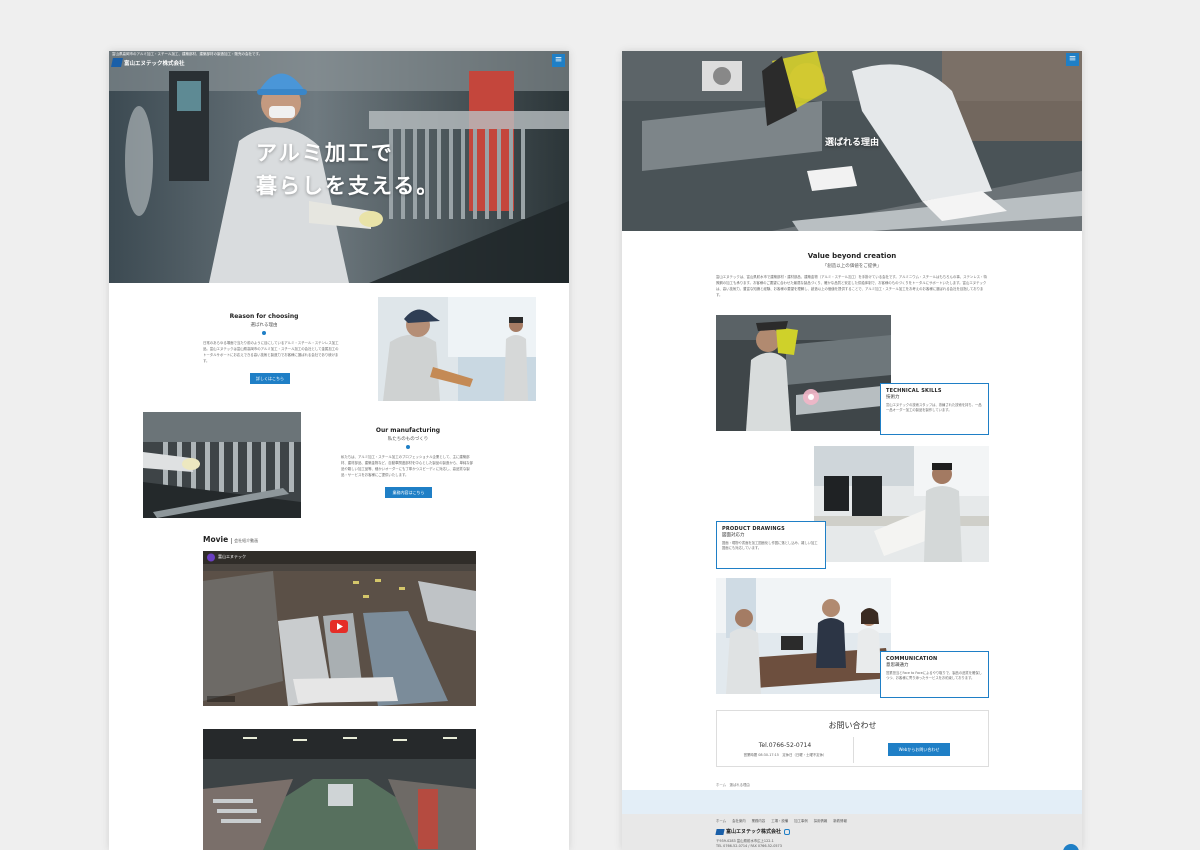 Image resolution: width=1200 pixels, height=850 pixels. I want to click on product-drawings-image, so click(901, 504).